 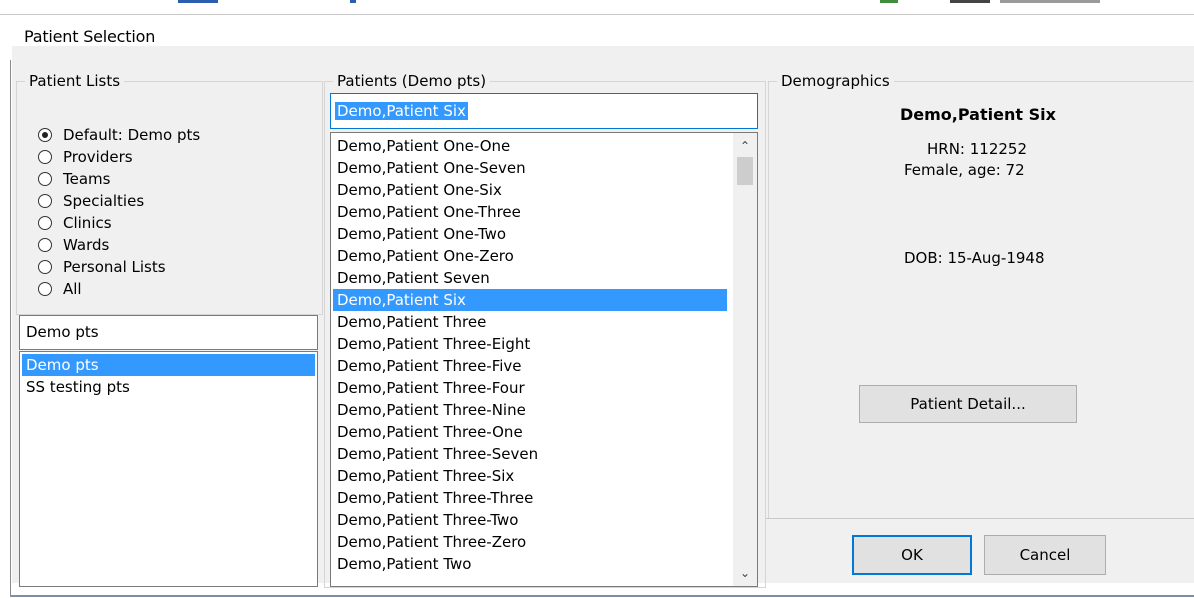 I want to click on ok-button: OK, so click(x=912, y=555).